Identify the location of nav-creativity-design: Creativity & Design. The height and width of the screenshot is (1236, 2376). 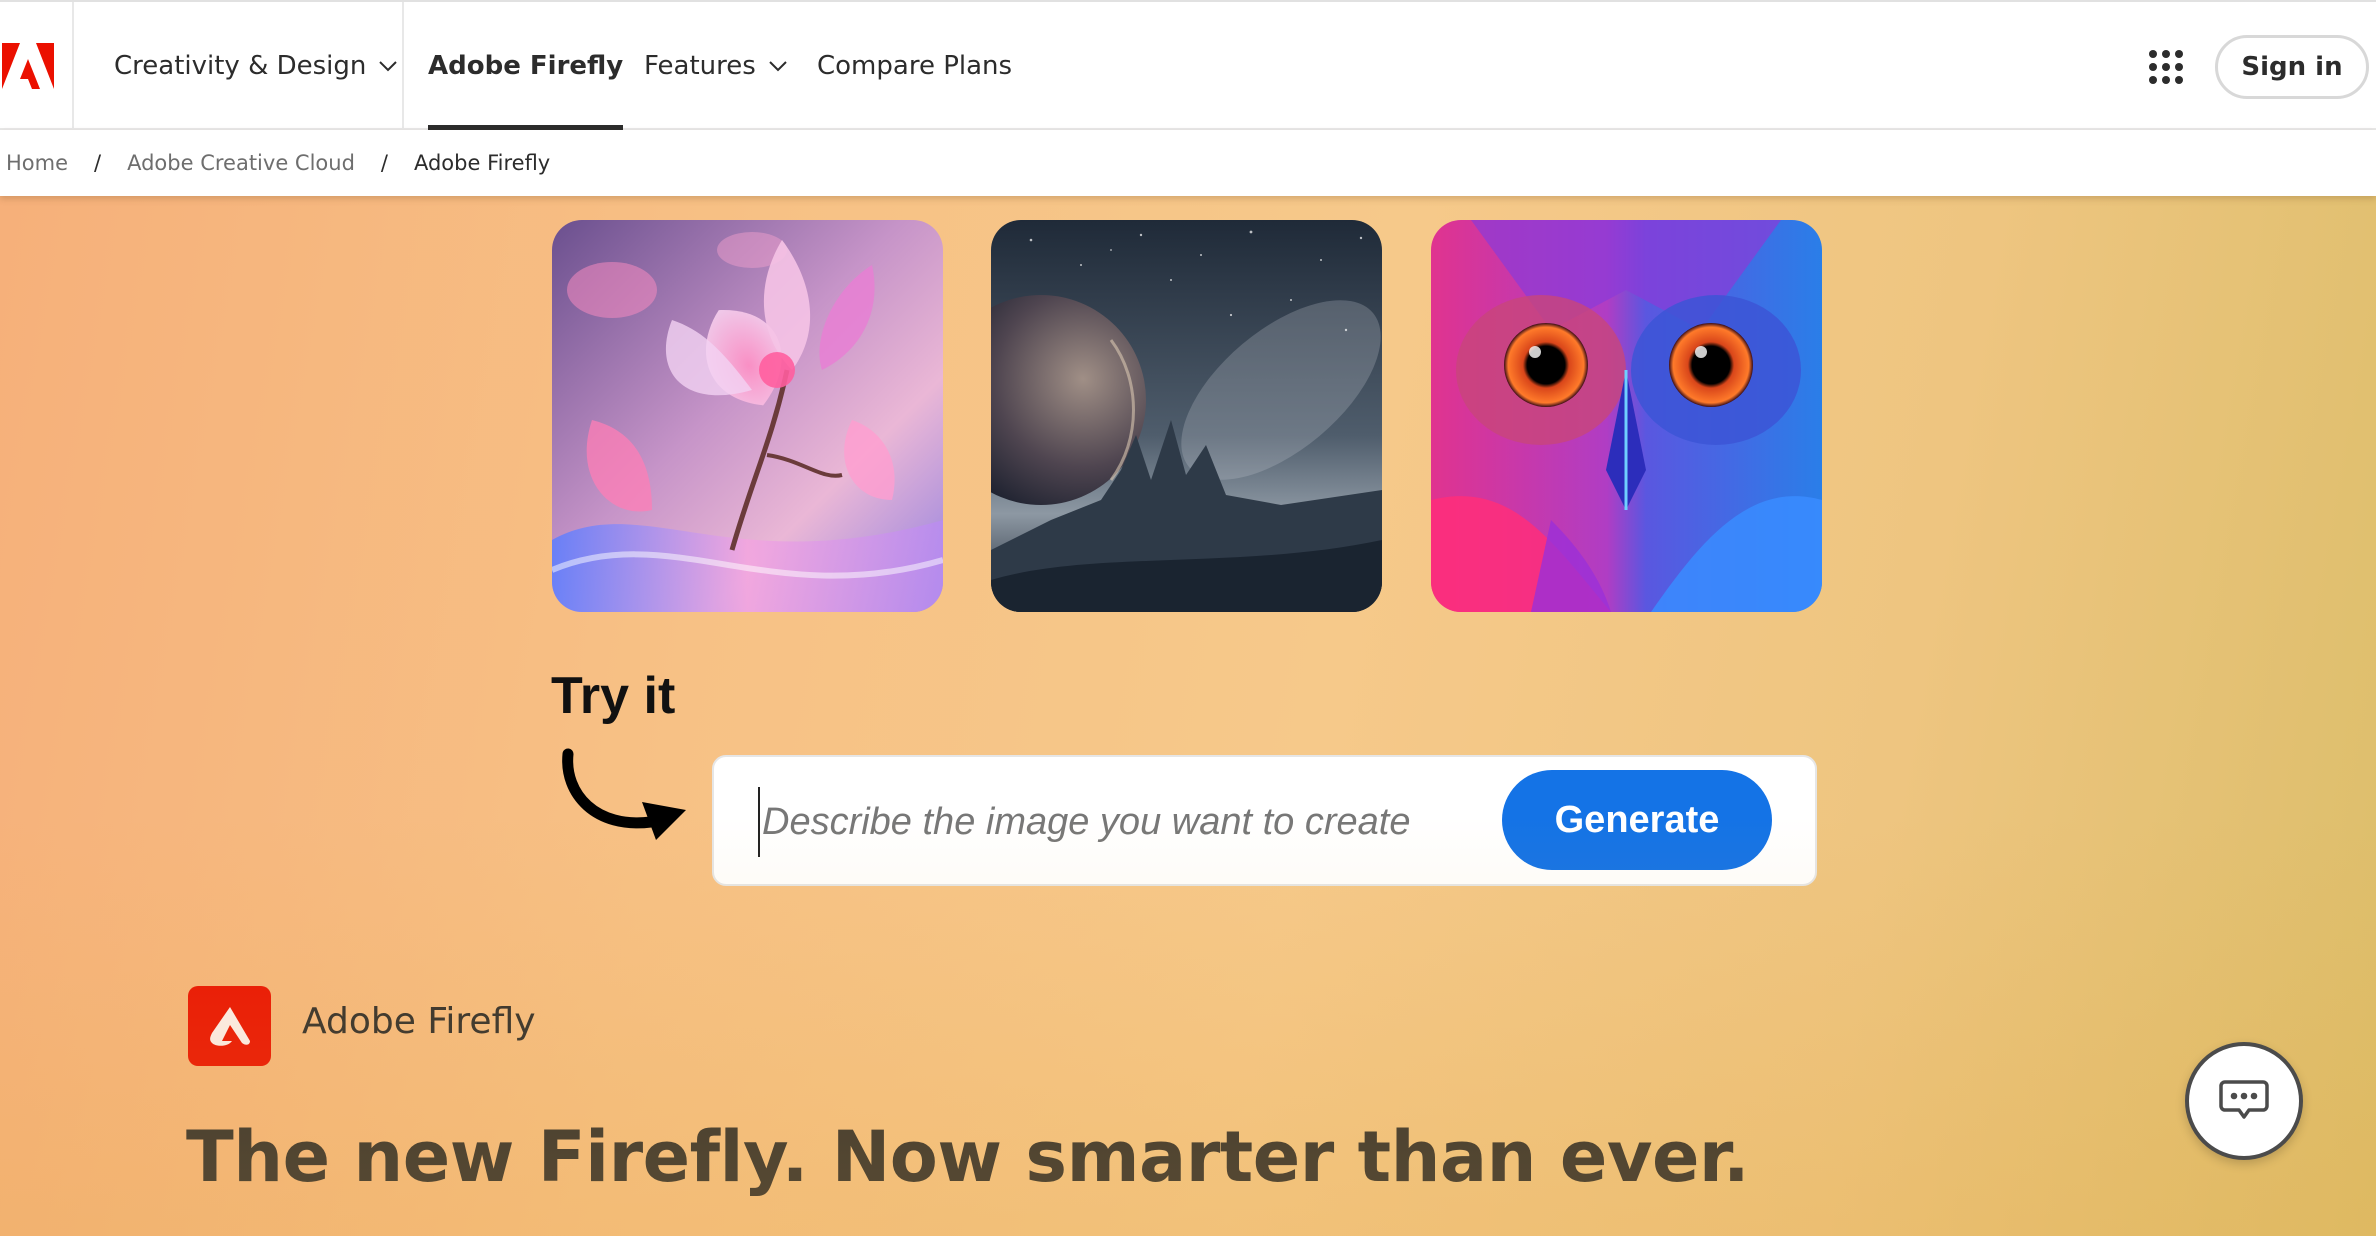
(256, 66).